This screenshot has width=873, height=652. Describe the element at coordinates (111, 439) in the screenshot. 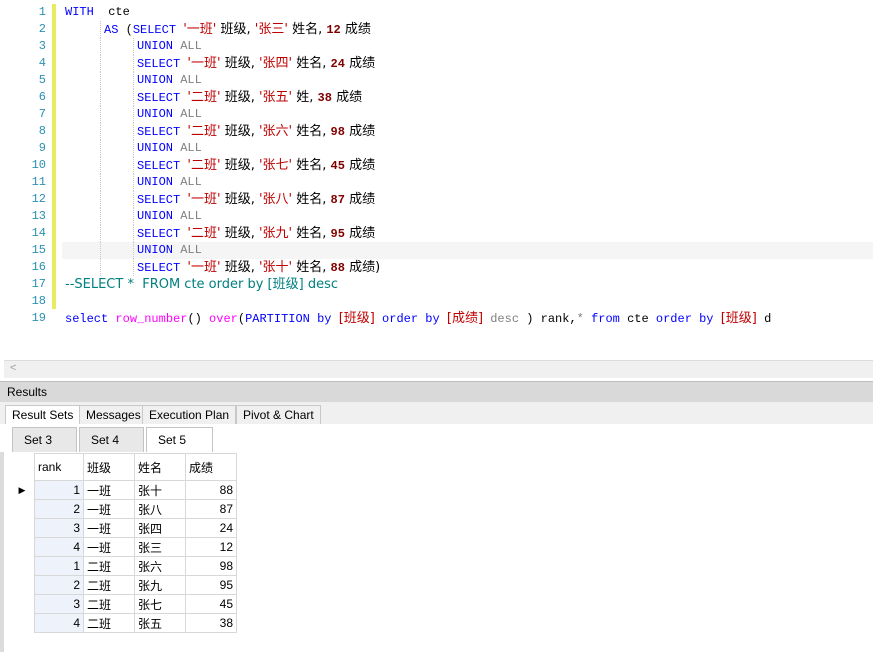

I see `tab-set-4: Set 4` at that location.